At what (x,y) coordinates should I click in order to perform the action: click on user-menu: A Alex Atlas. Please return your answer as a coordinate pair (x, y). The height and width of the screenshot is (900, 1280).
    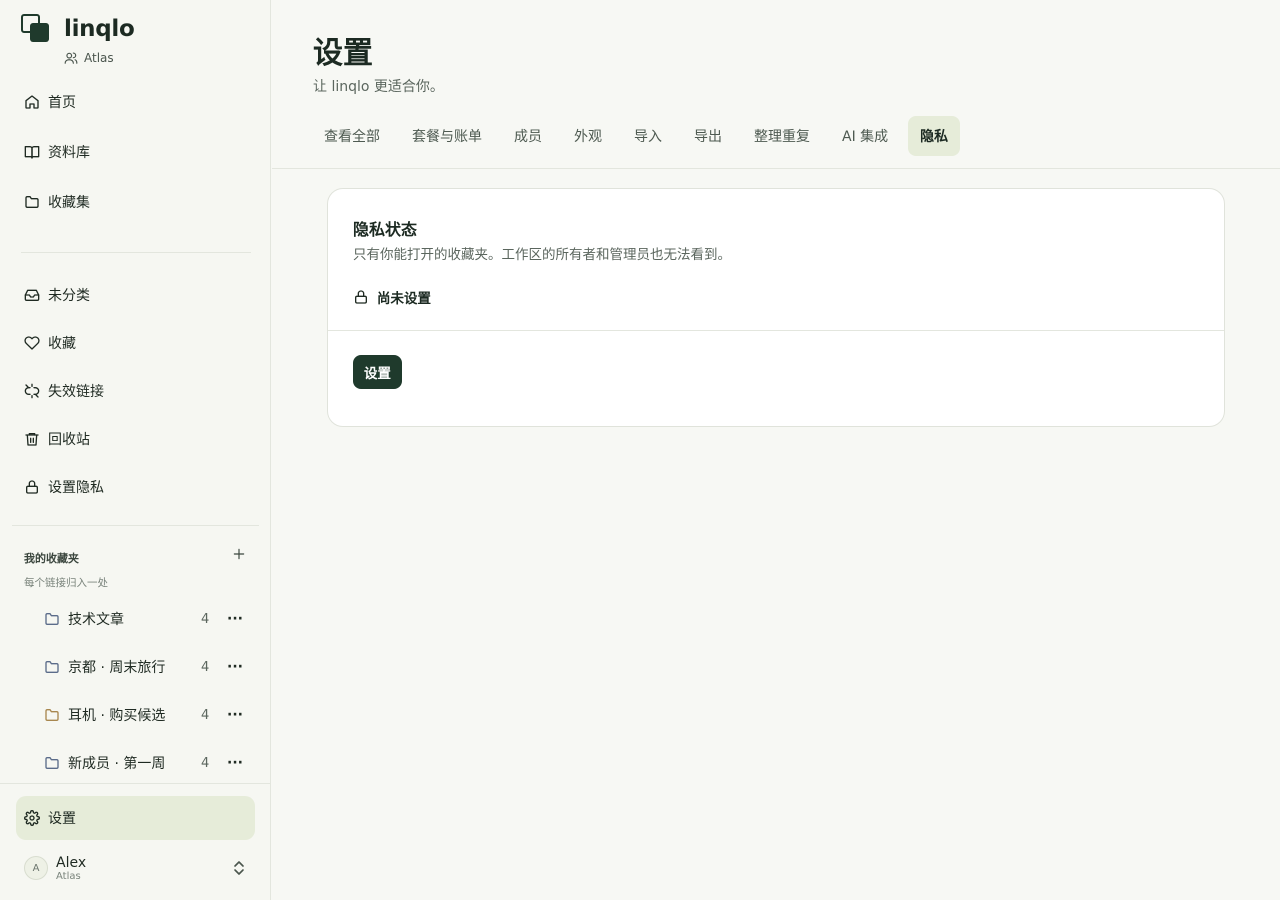
    Looking at the image, I should click on (139, 868).